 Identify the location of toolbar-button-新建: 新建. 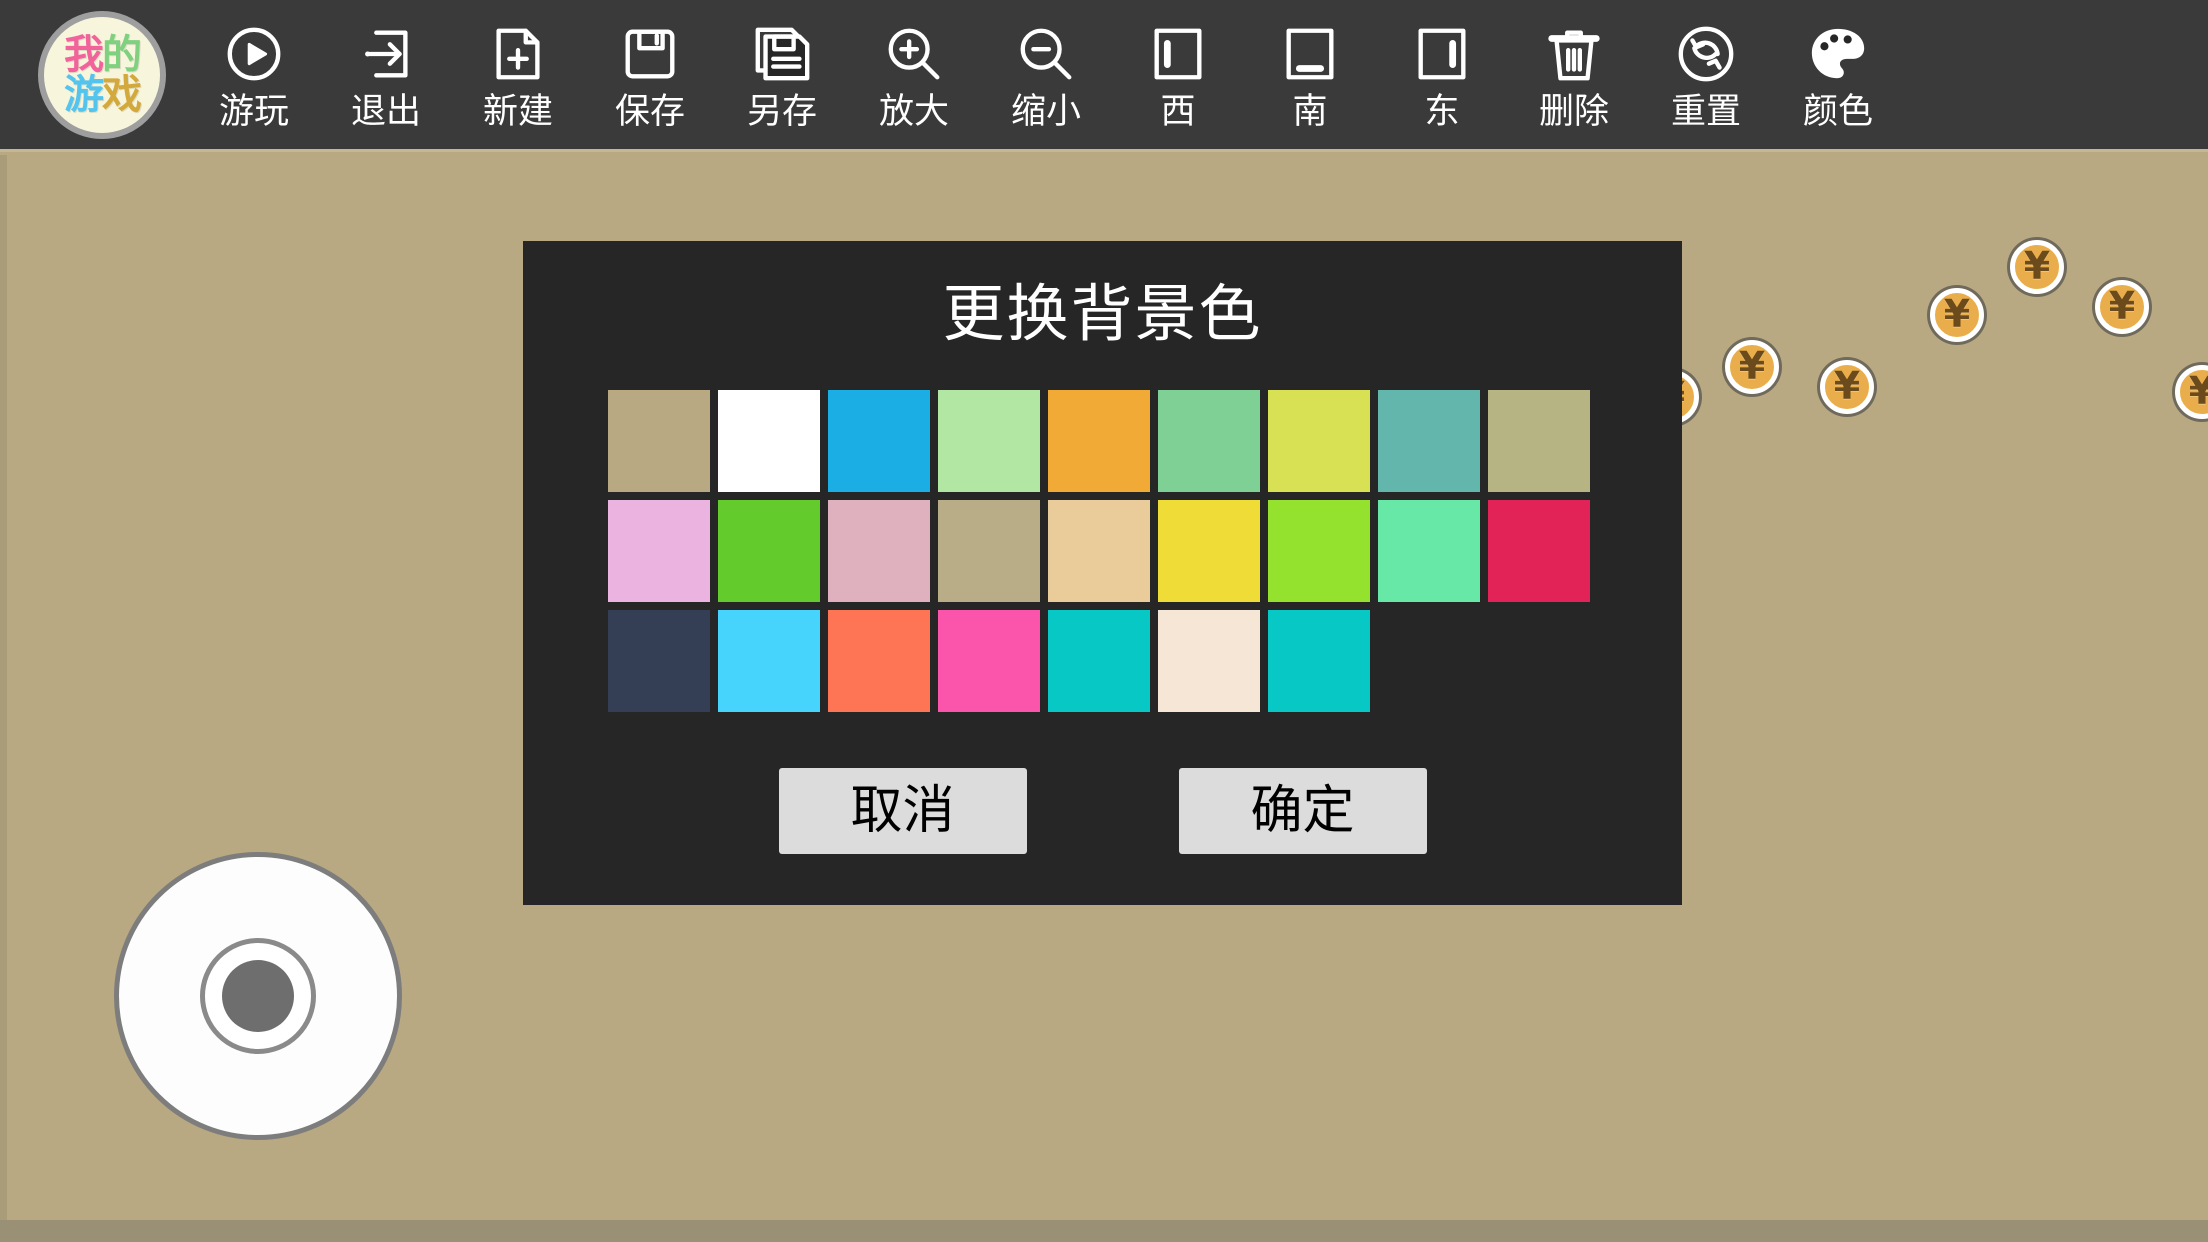
(518, 75).